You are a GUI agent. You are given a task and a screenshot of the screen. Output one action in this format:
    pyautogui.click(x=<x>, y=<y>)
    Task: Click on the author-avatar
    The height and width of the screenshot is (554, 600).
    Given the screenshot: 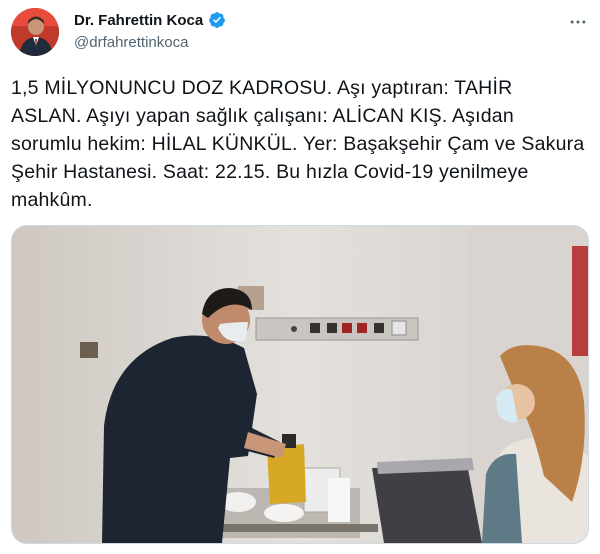 What is the action you would take?
    pyautogui.click(x=35, y=32)
    